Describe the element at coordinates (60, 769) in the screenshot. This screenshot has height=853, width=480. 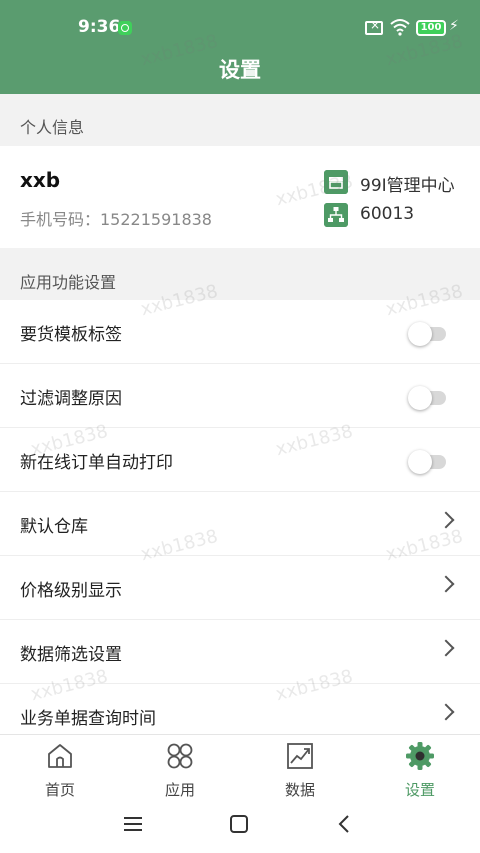
I see `tab-home: 首页` at that location.